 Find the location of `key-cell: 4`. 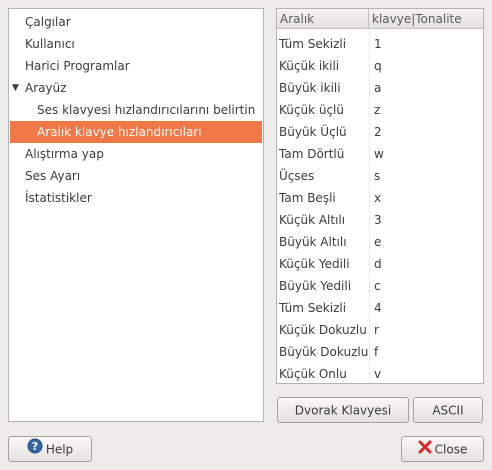

key-cell: 4 is located at coordinates (424, 308).